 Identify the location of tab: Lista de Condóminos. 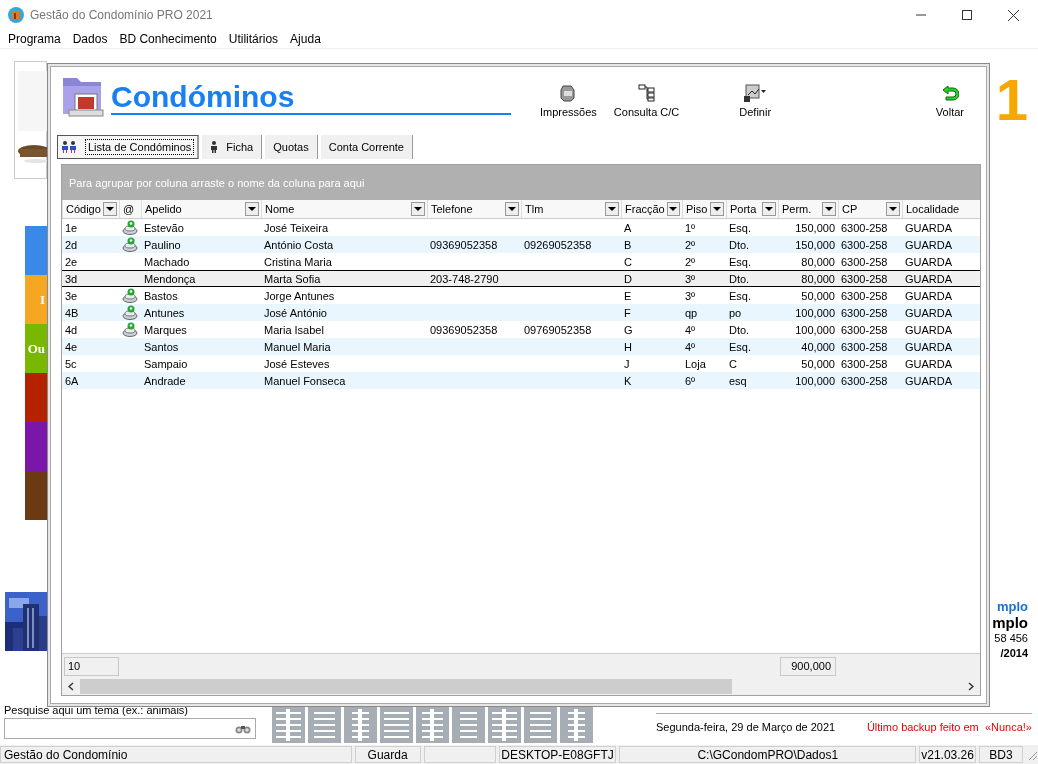
(128, 147).